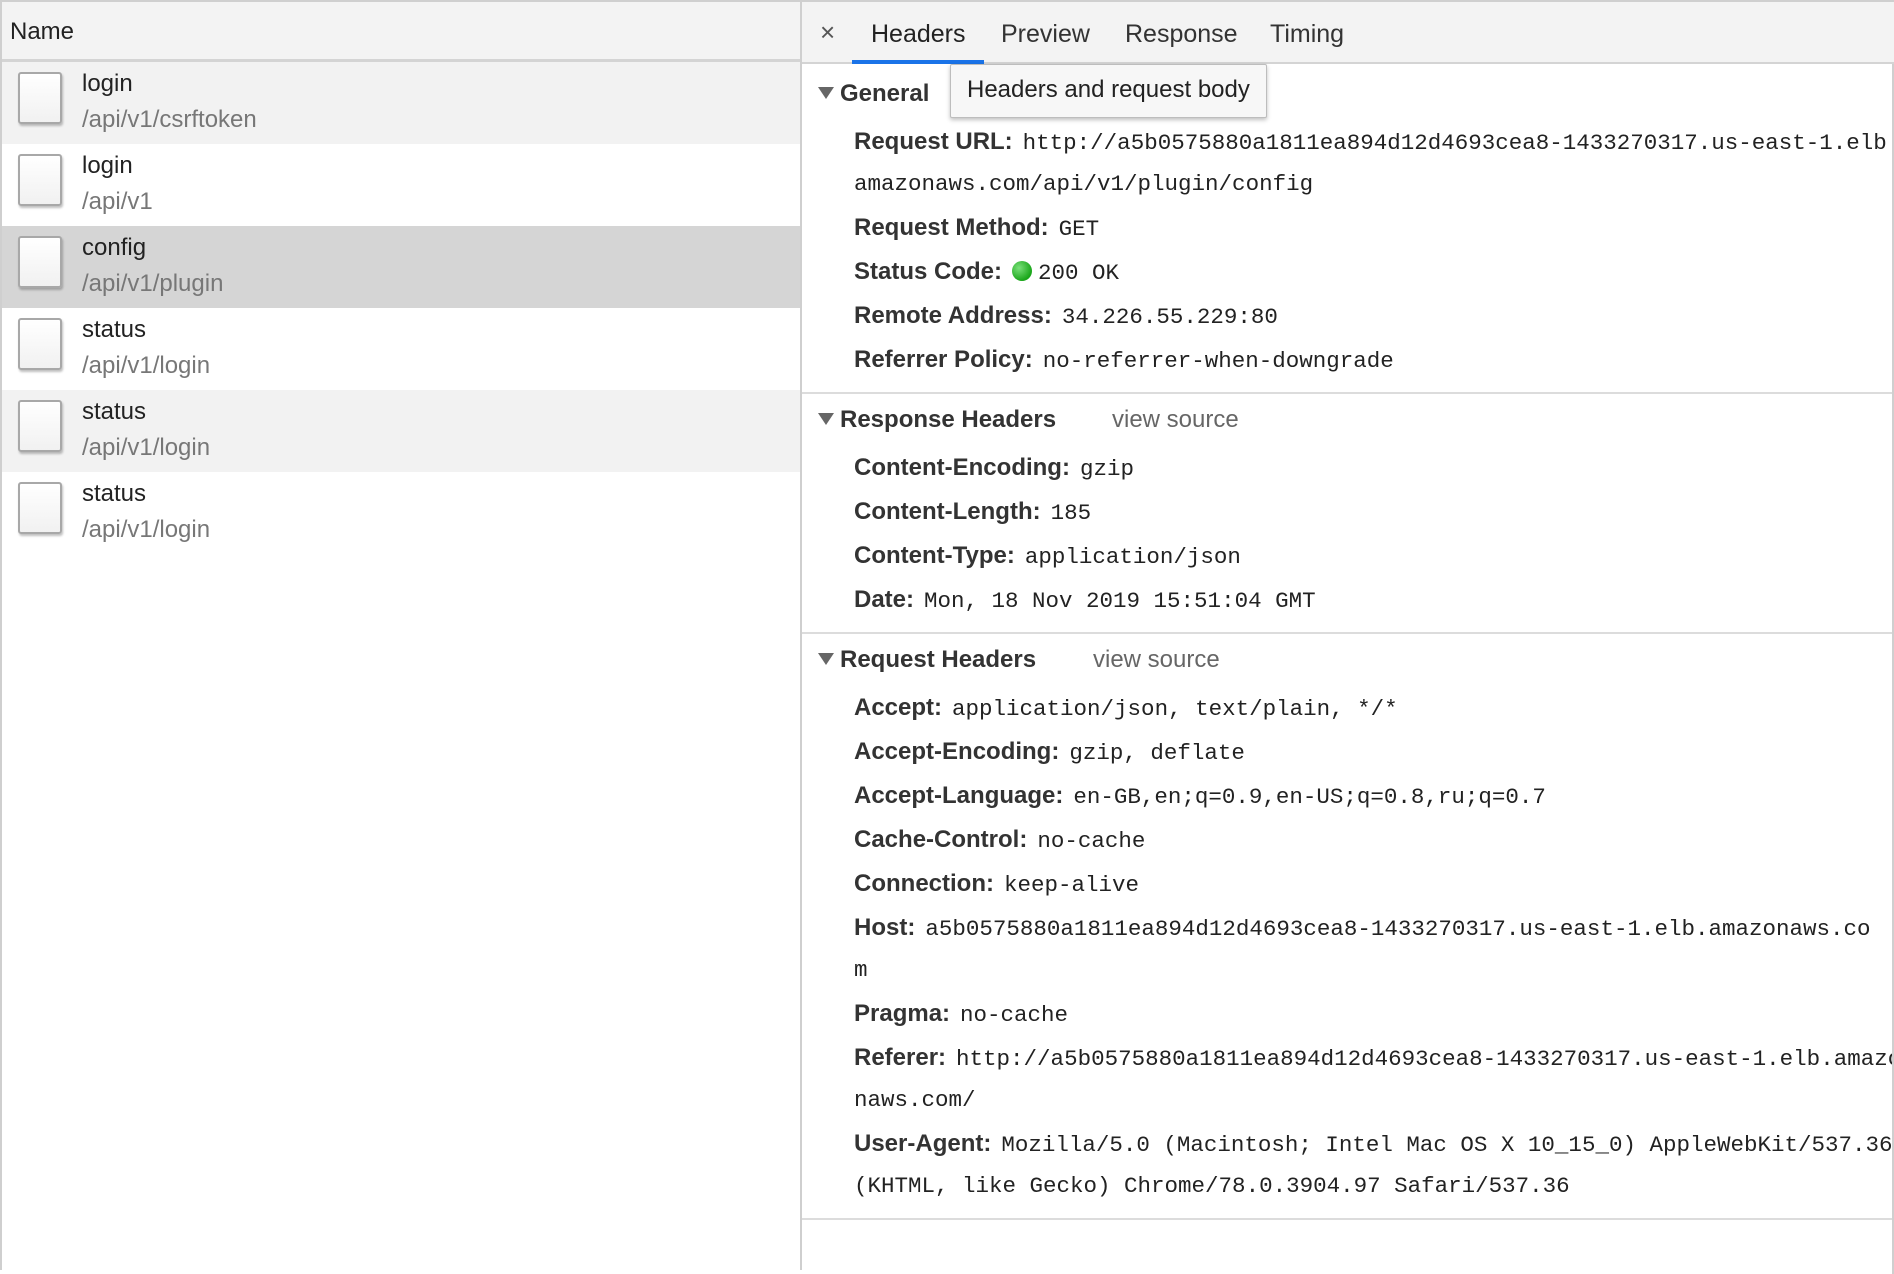 This screenshot has height=1274, width=1894. I want to click on request-path: /api/v1/csrftoken, so click(169, 119).